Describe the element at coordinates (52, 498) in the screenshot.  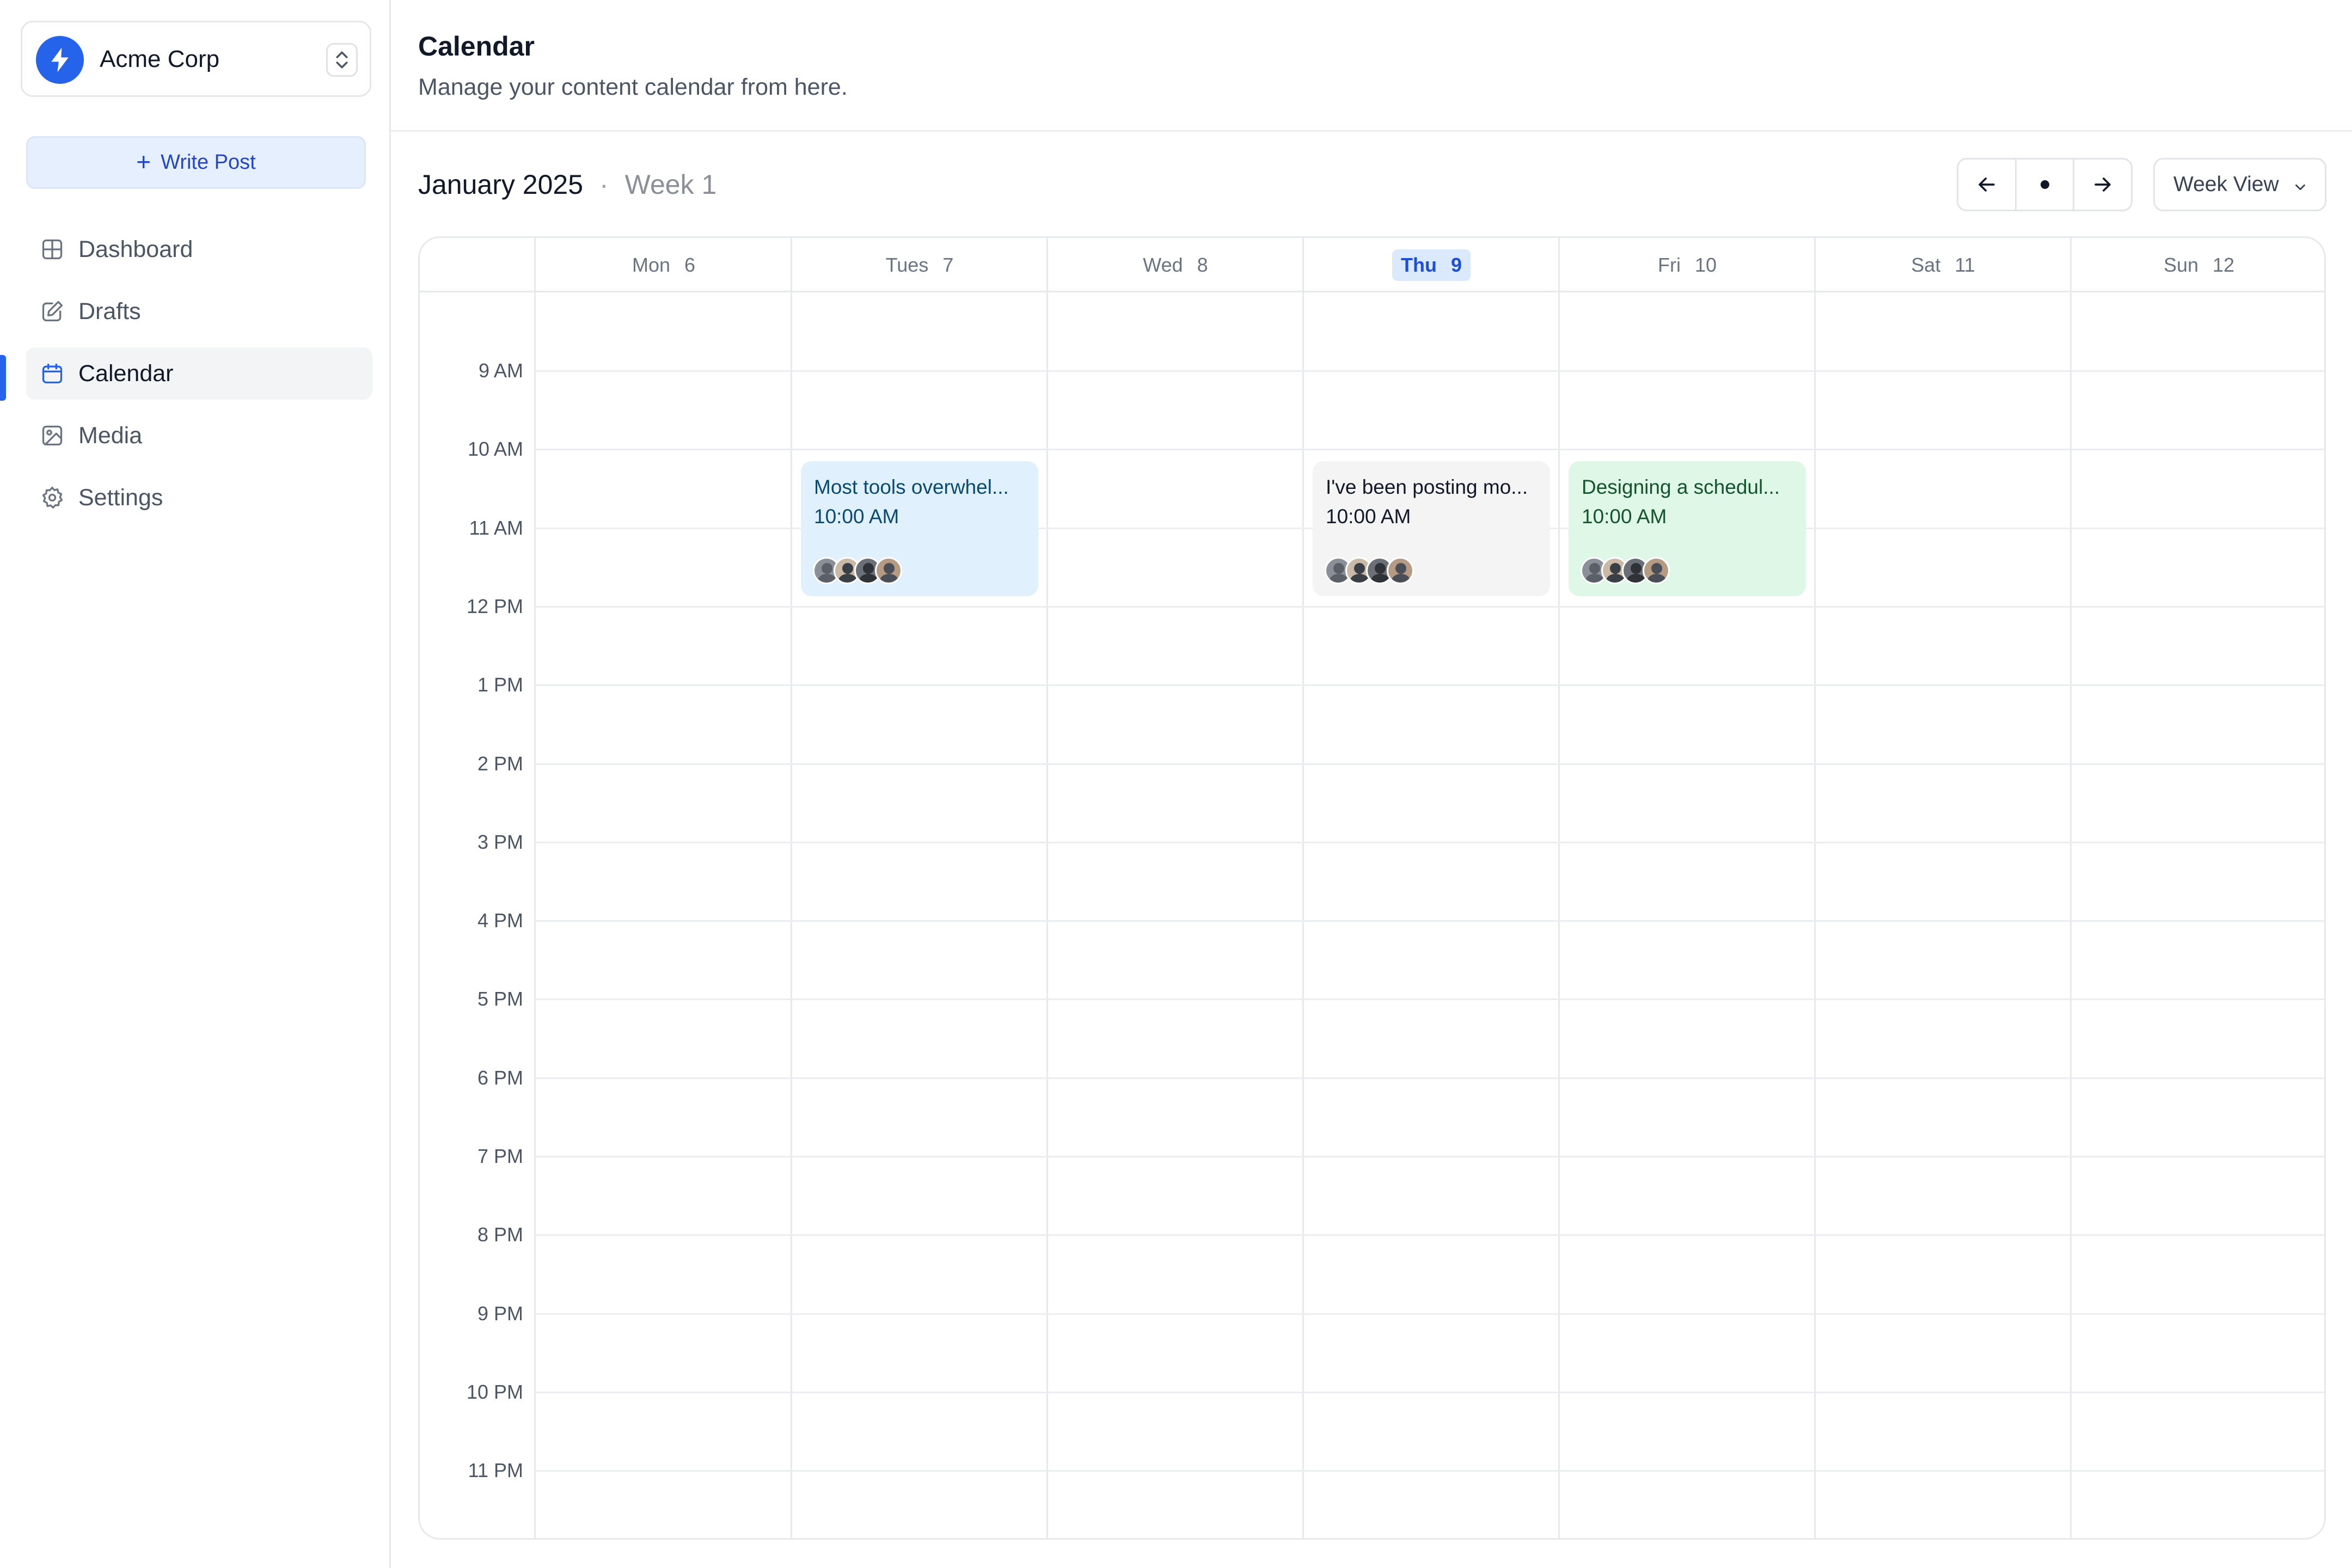
I see `gear-icon` at that location.